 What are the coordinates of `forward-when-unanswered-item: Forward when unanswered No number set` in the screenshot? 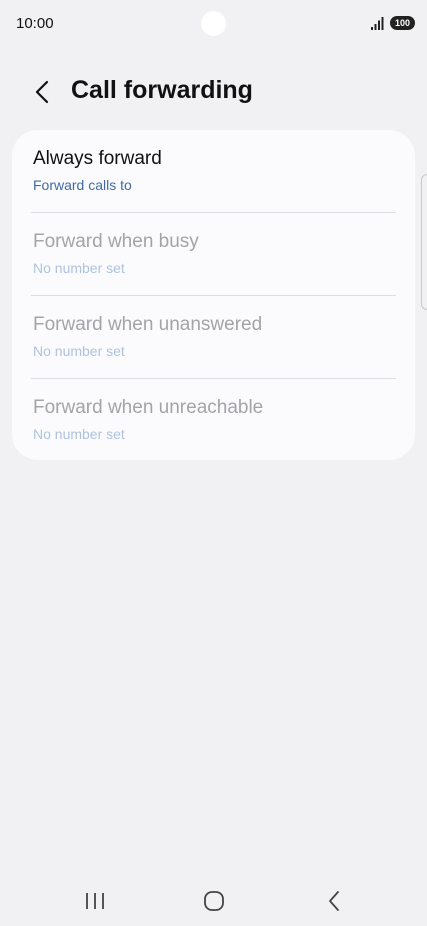 It's located at (213, 337).